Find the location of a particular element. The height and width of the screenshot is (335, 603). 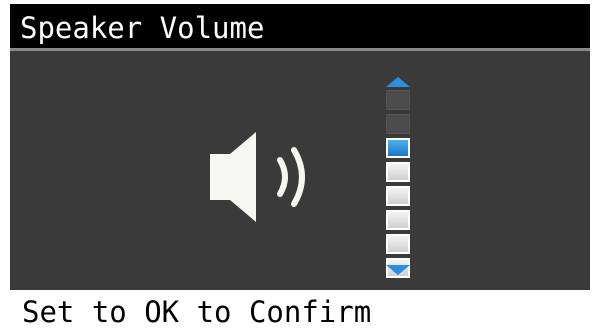

confirm-instruction: Set to OK to Confirm is located at coordinates (300, 311).